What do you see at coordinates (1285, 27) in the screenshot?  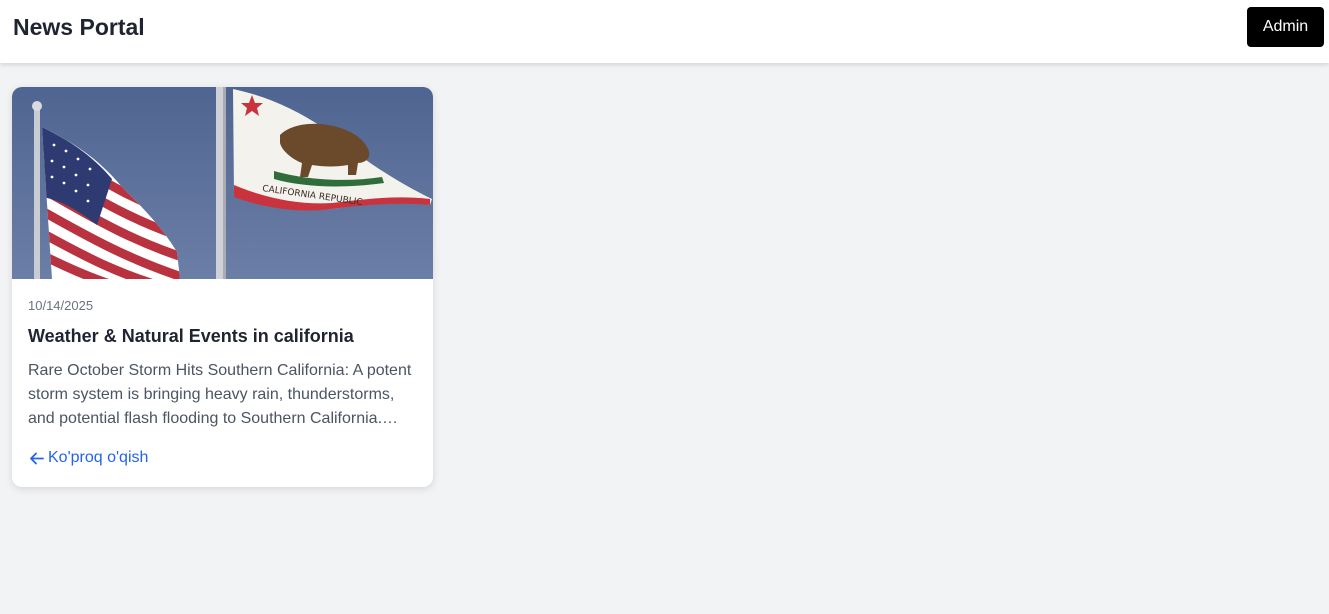 I see `admin-button: Admin` at bounding box center [1285, 27].